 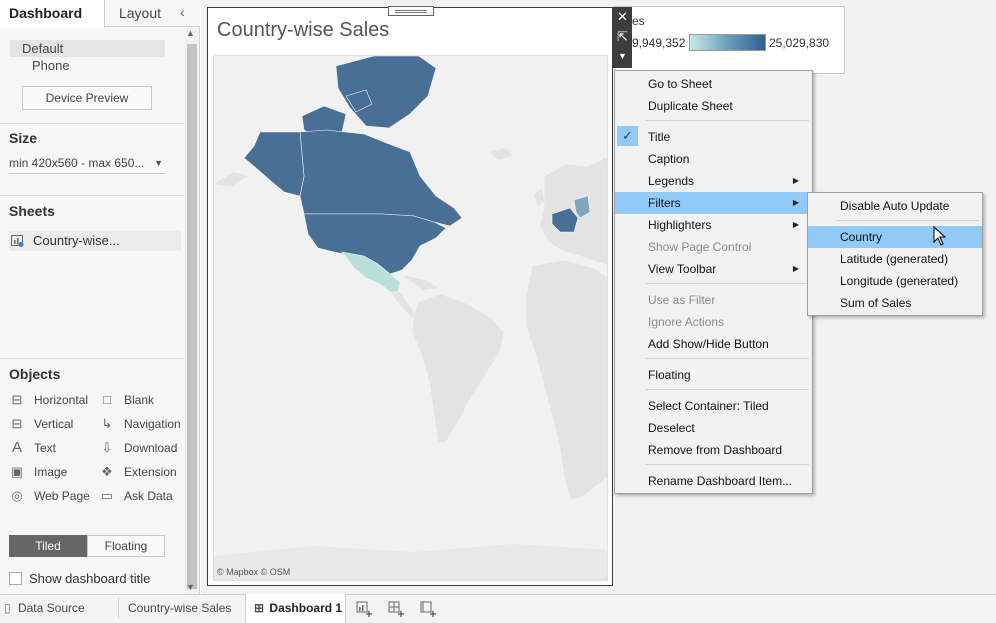 What do you see at coordinates (16, 447) in the screenshot?
I see `text-icon: A` at bounding box center [16, 447].